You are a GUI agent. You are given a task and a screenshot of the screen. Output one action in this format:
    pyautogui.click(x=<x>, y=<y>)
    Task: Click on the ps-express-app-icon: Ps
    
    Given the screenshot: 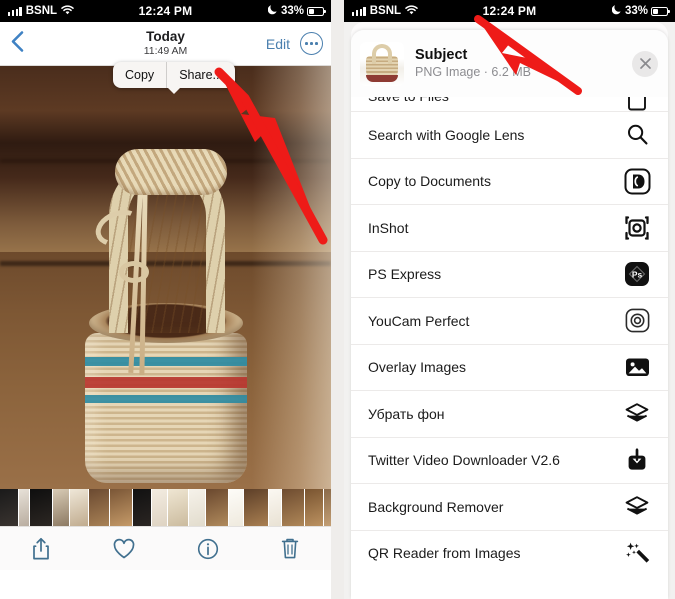 What is the action you would take?
    pyautogui.click(x=637, y=274)
    